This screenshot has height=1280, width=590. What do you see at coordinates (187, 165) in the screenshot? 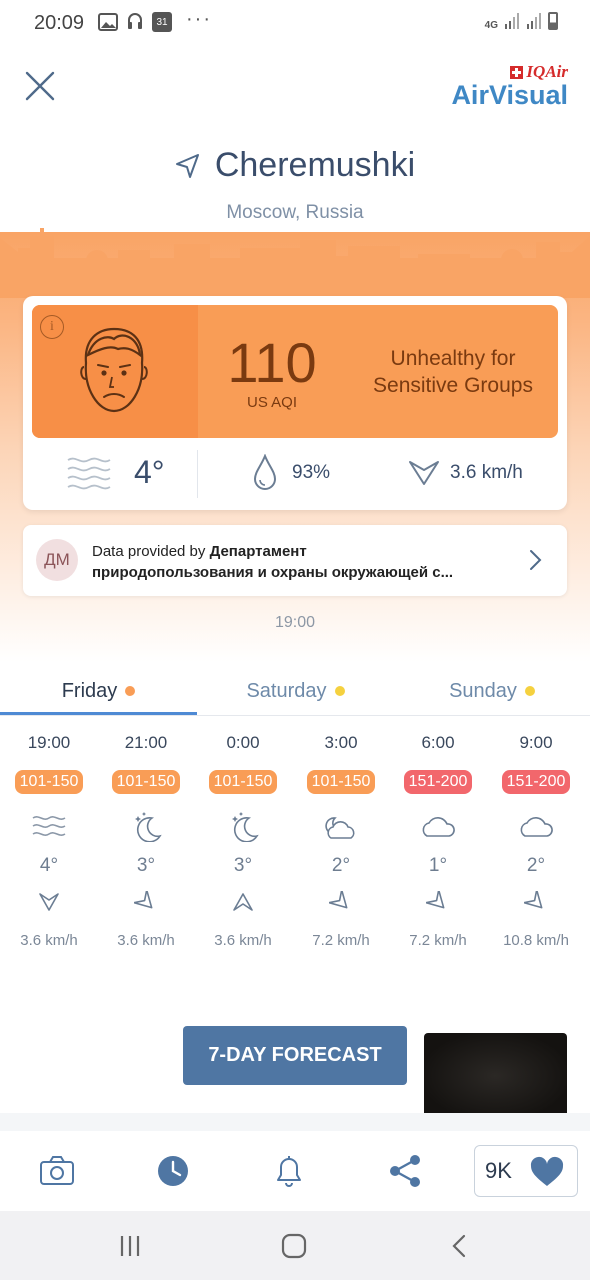
I see `location-arrow-icon` at bounding box center [187, 165].